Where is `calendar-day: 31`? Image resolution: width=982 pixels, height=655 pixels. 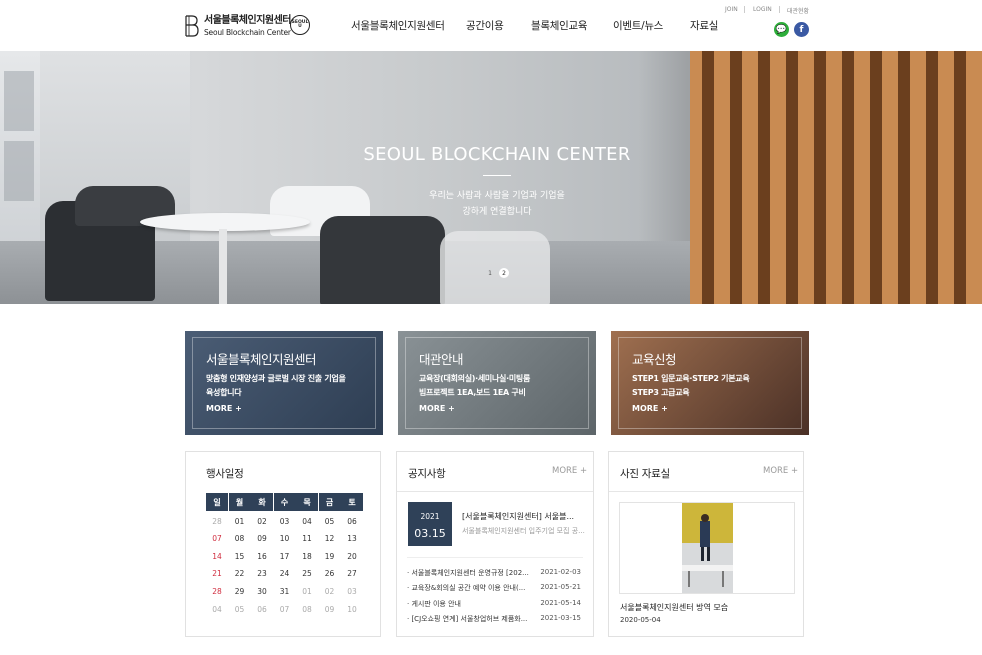
calendar-day: 31 is located at coordinates (285, 591).